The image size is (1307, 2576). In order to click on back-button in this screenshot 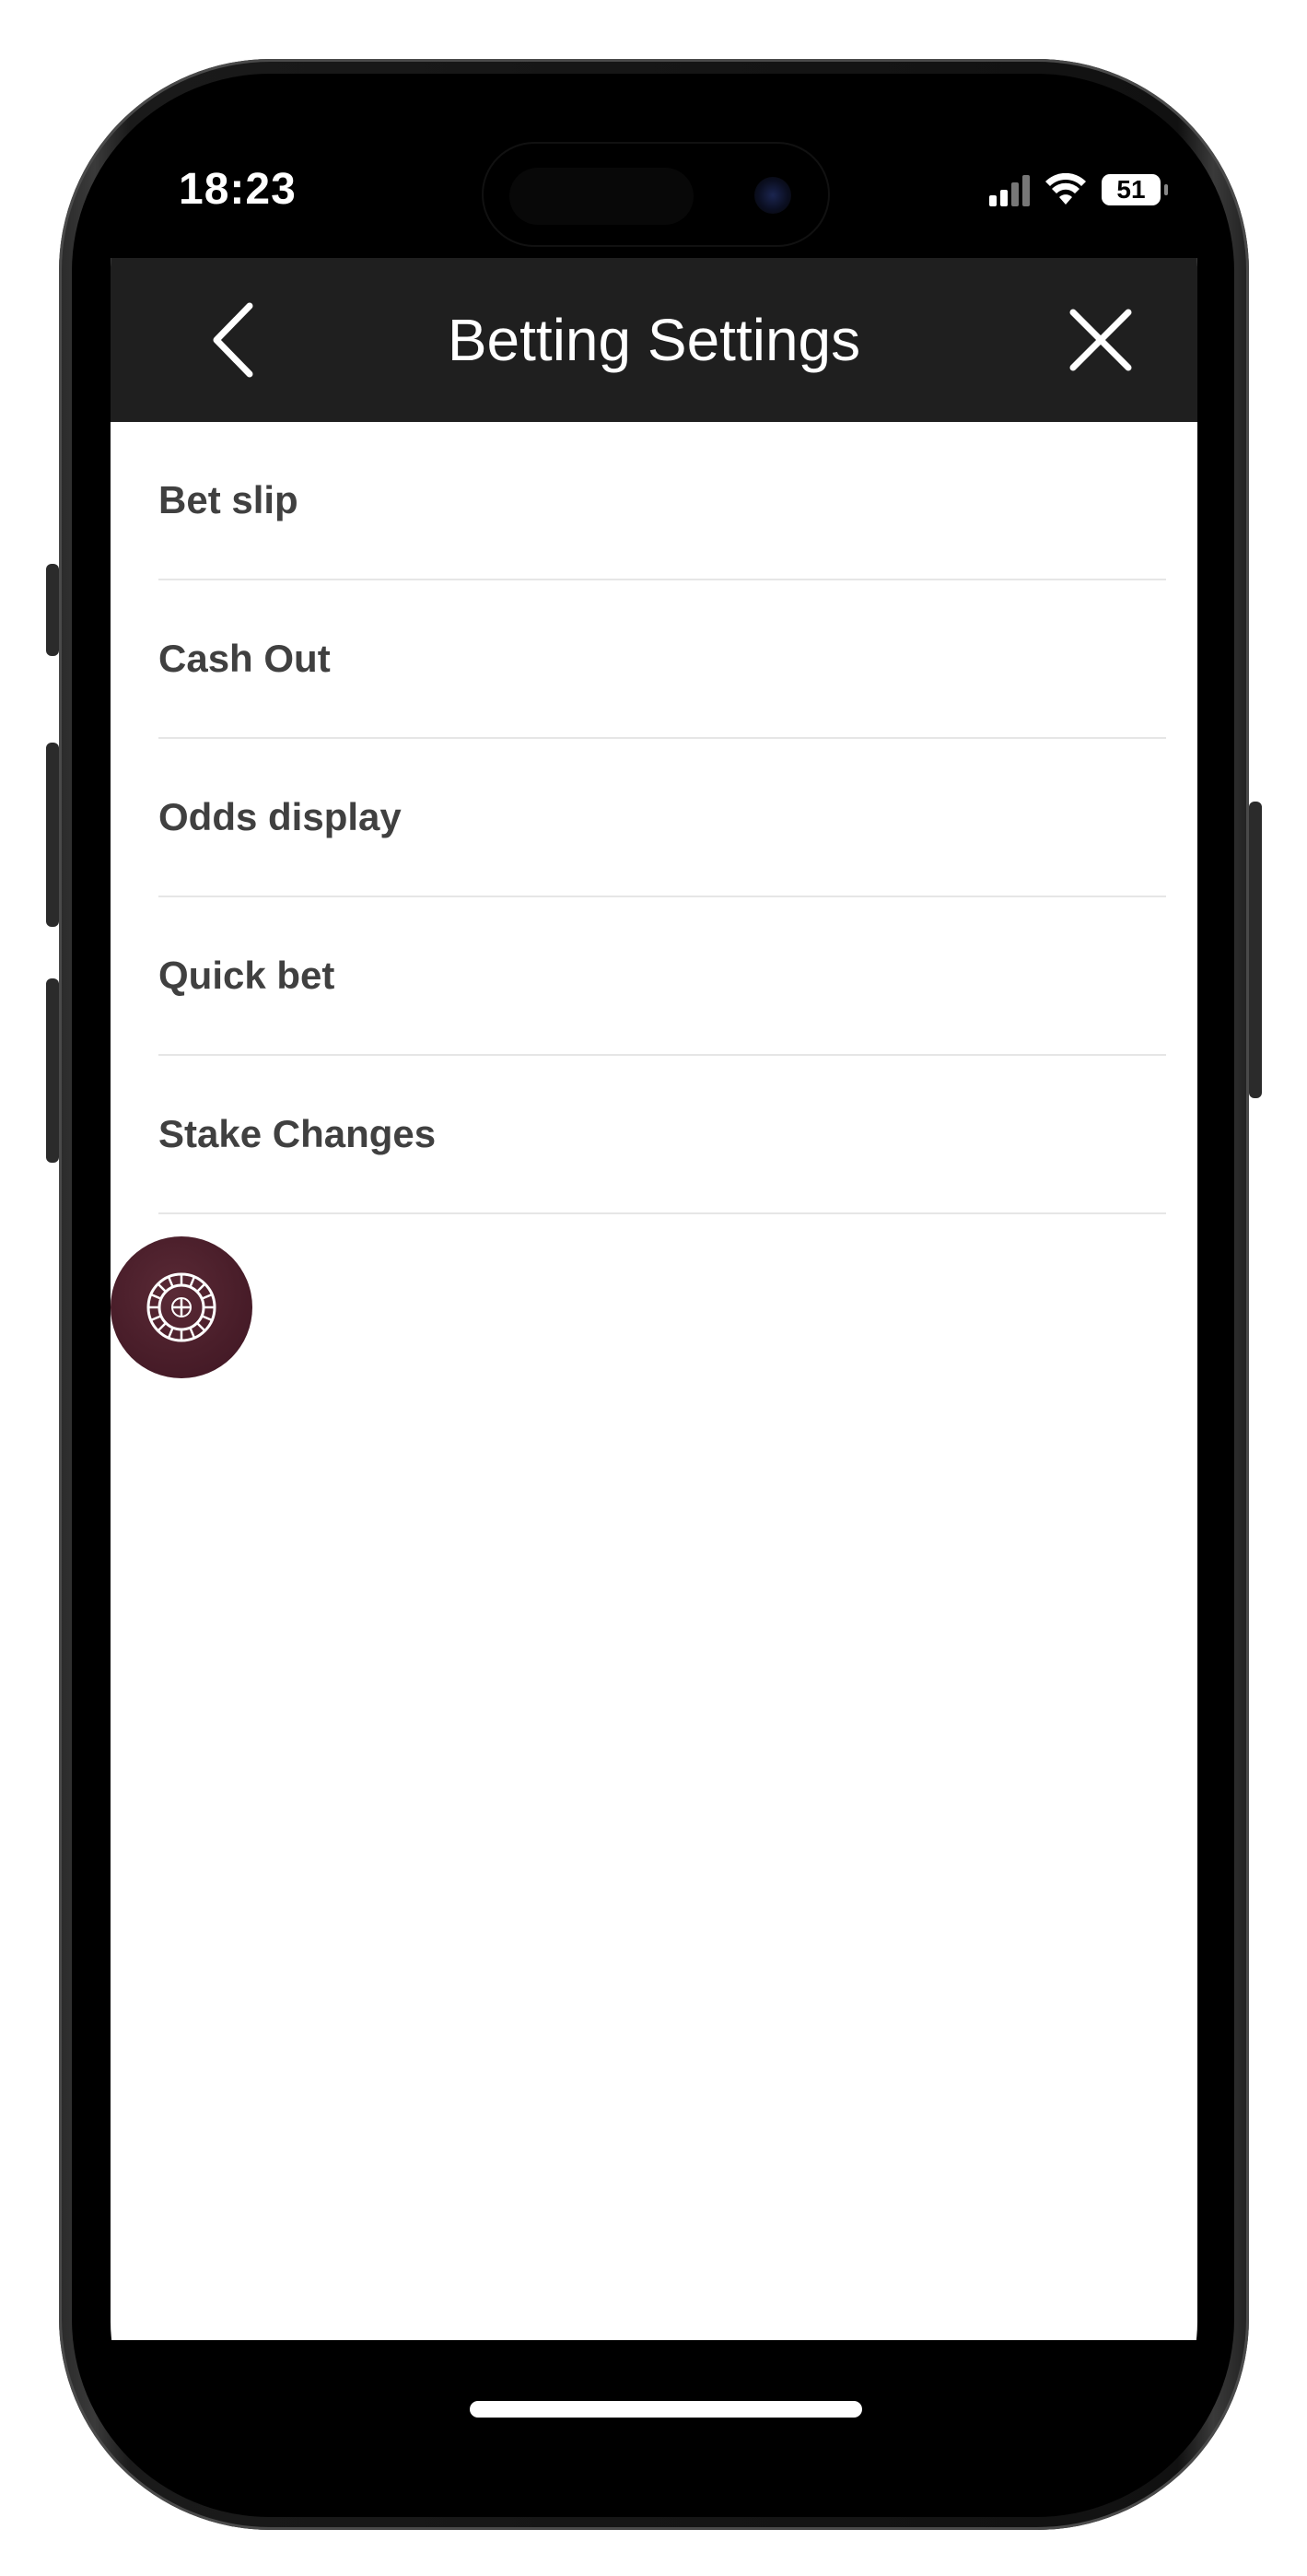, I will do `click(235, 340)`.